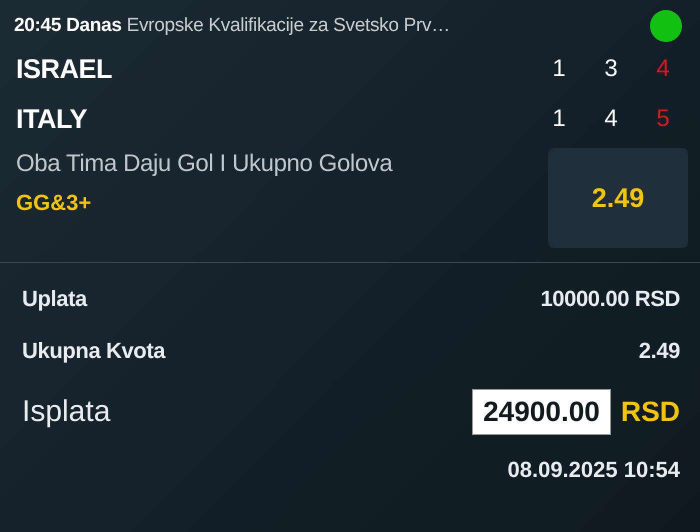 The image size is (700, 532). Describe the element at coordinates (618, 198) in the screenshot. I see `odds-box: 2.49` at that location.